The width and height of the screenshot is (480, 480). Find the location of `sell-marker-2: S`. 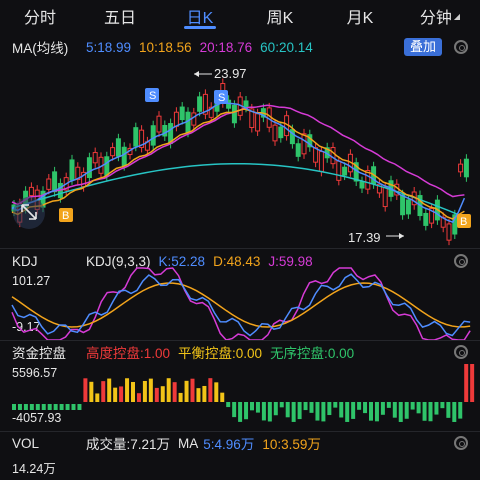

sell-marker-2: S is located at coordinates (221, 97).